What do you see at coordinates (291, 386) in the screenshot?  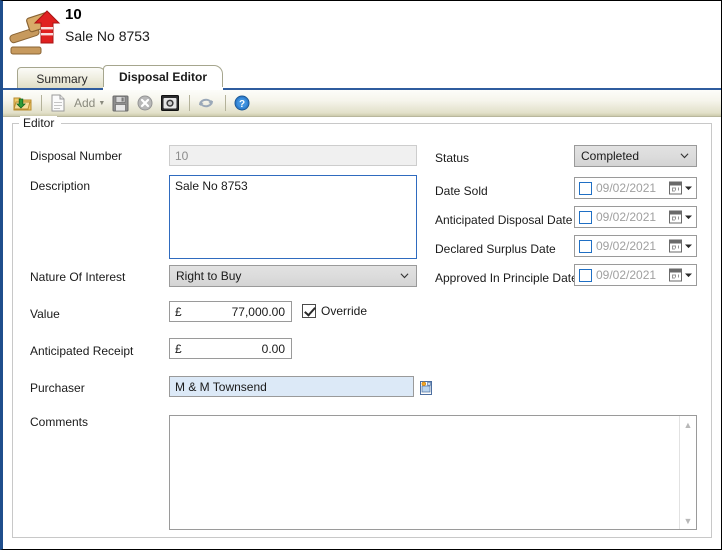 I see `purchaser-input: M & M Townsend` at bounding box center [291, 386].